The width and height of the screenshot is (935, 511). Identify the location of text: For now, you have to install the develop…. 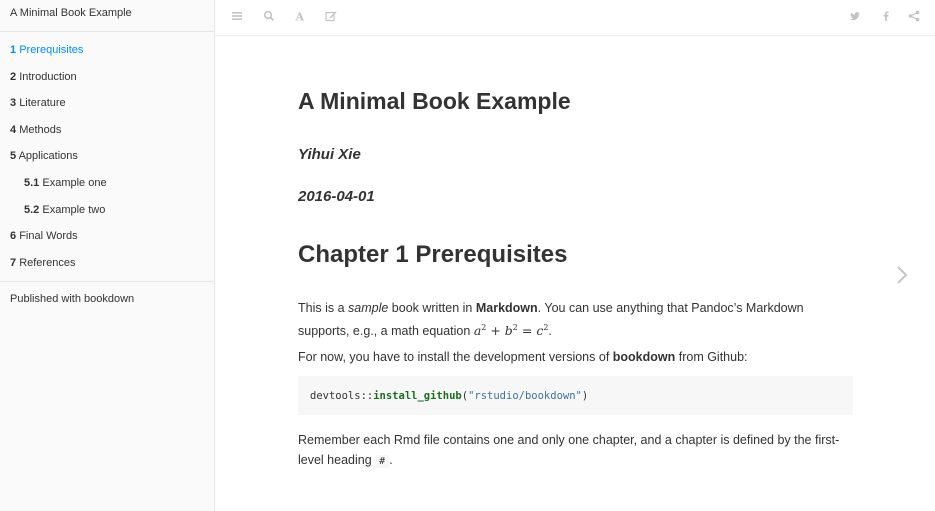
(455, 357).